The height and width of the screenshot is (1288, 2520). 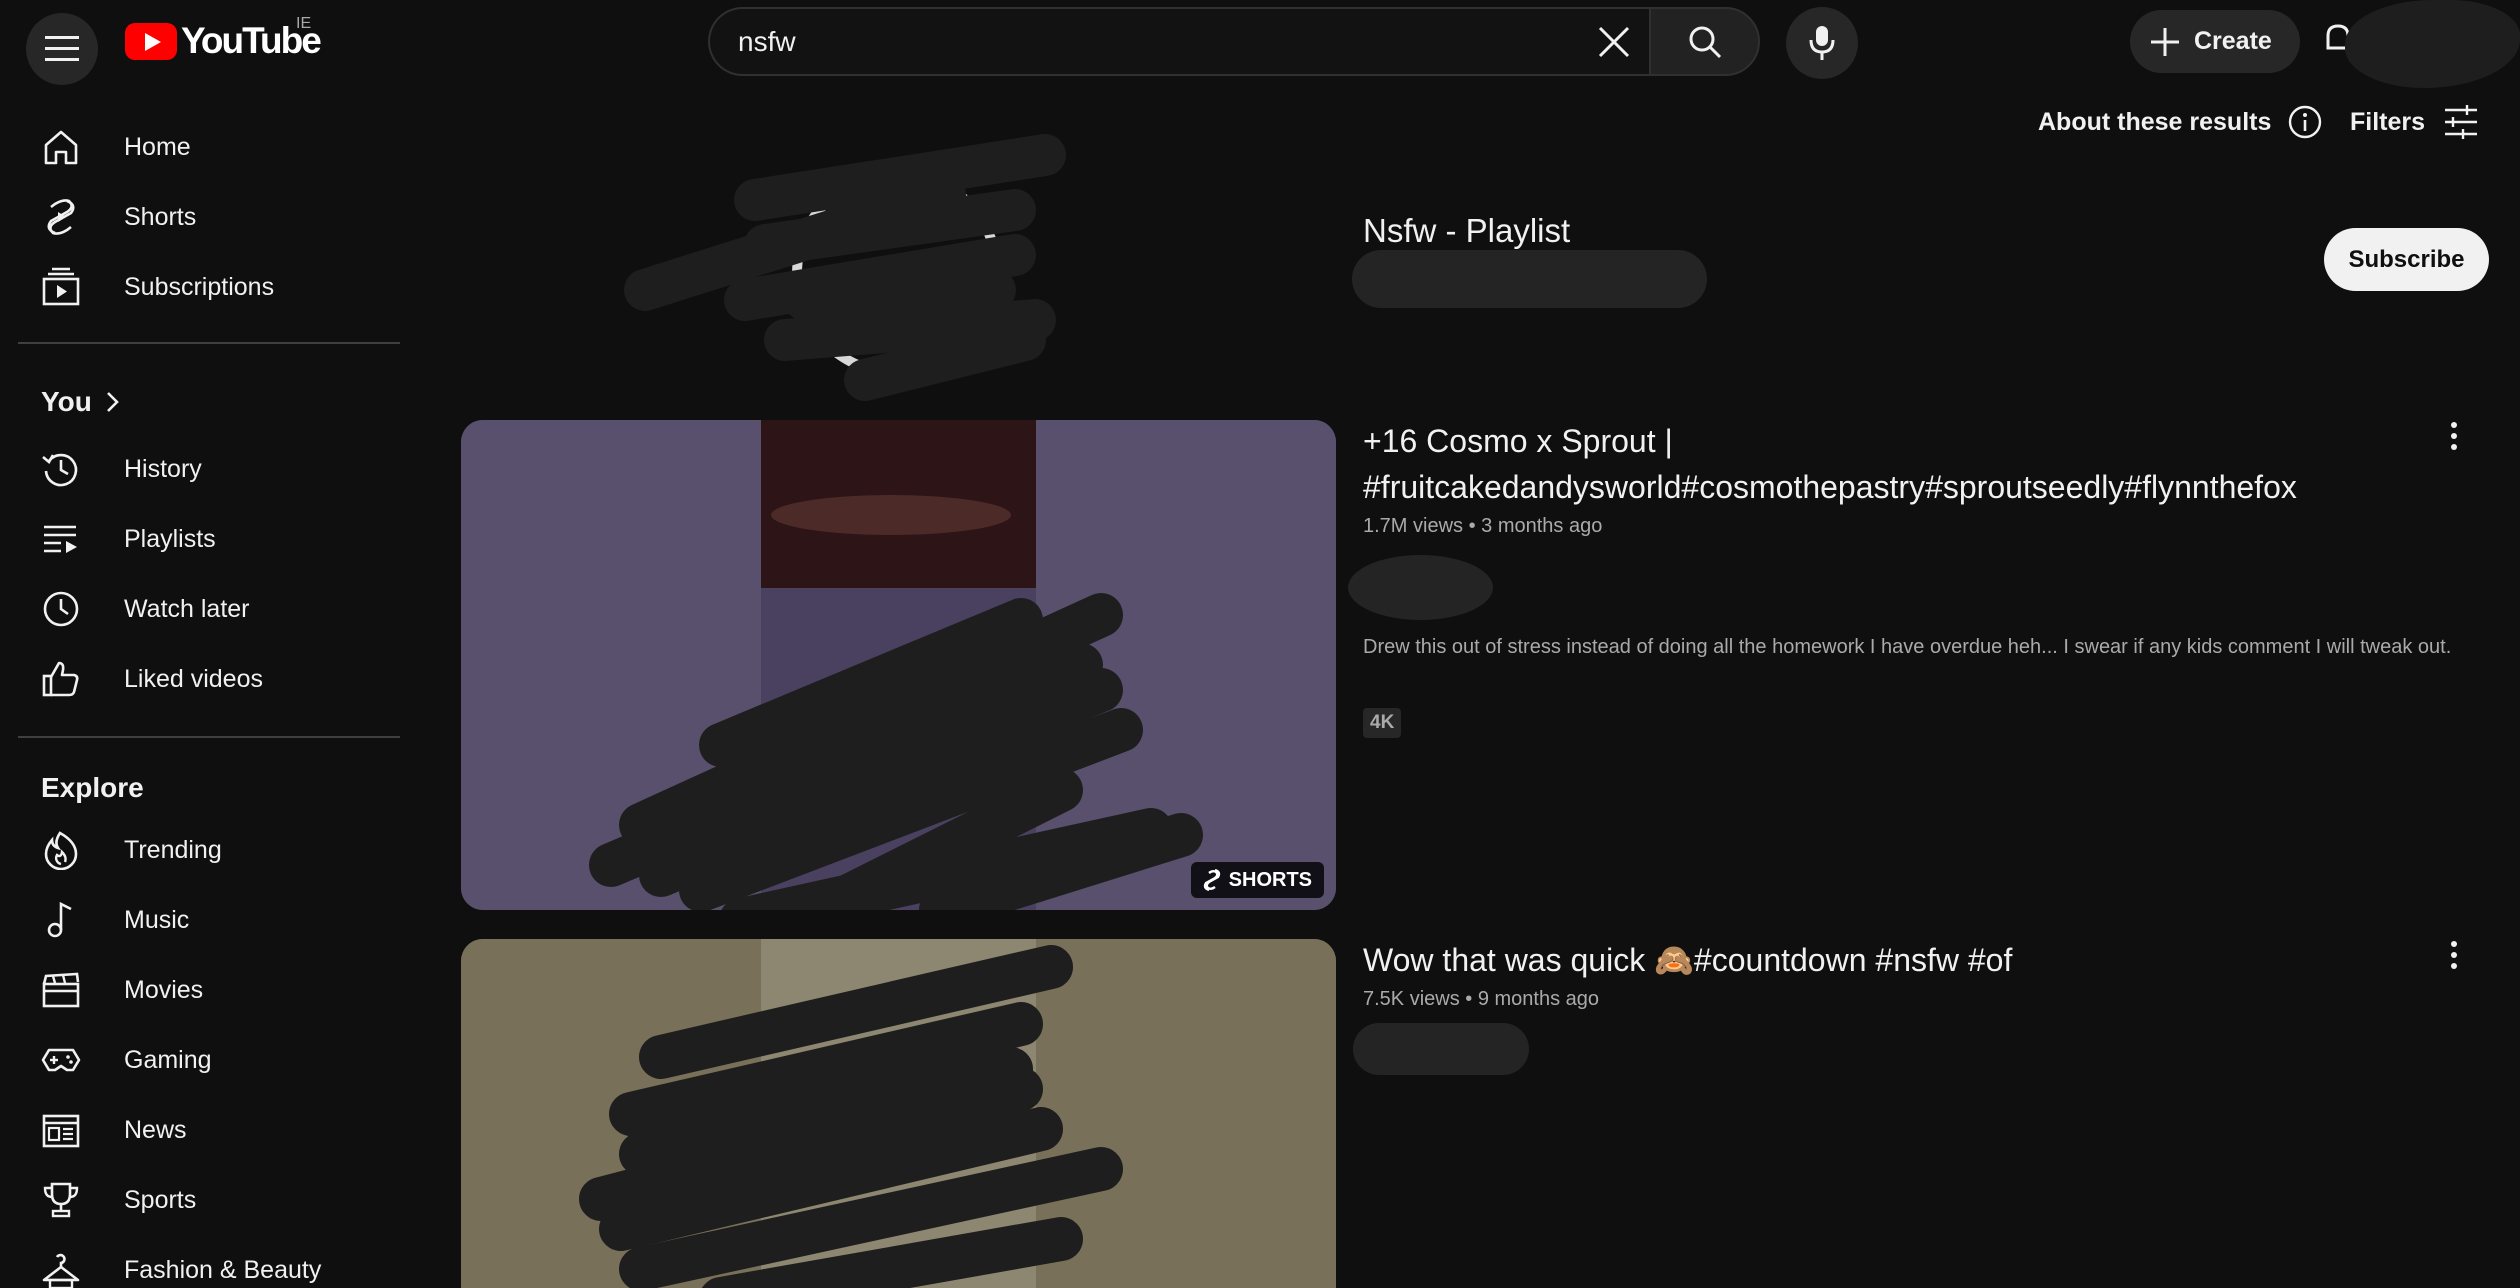 What do you see at coordinates (61, 147) in the screenshot?
I see `home-icon` at bounding box center [61, 147].